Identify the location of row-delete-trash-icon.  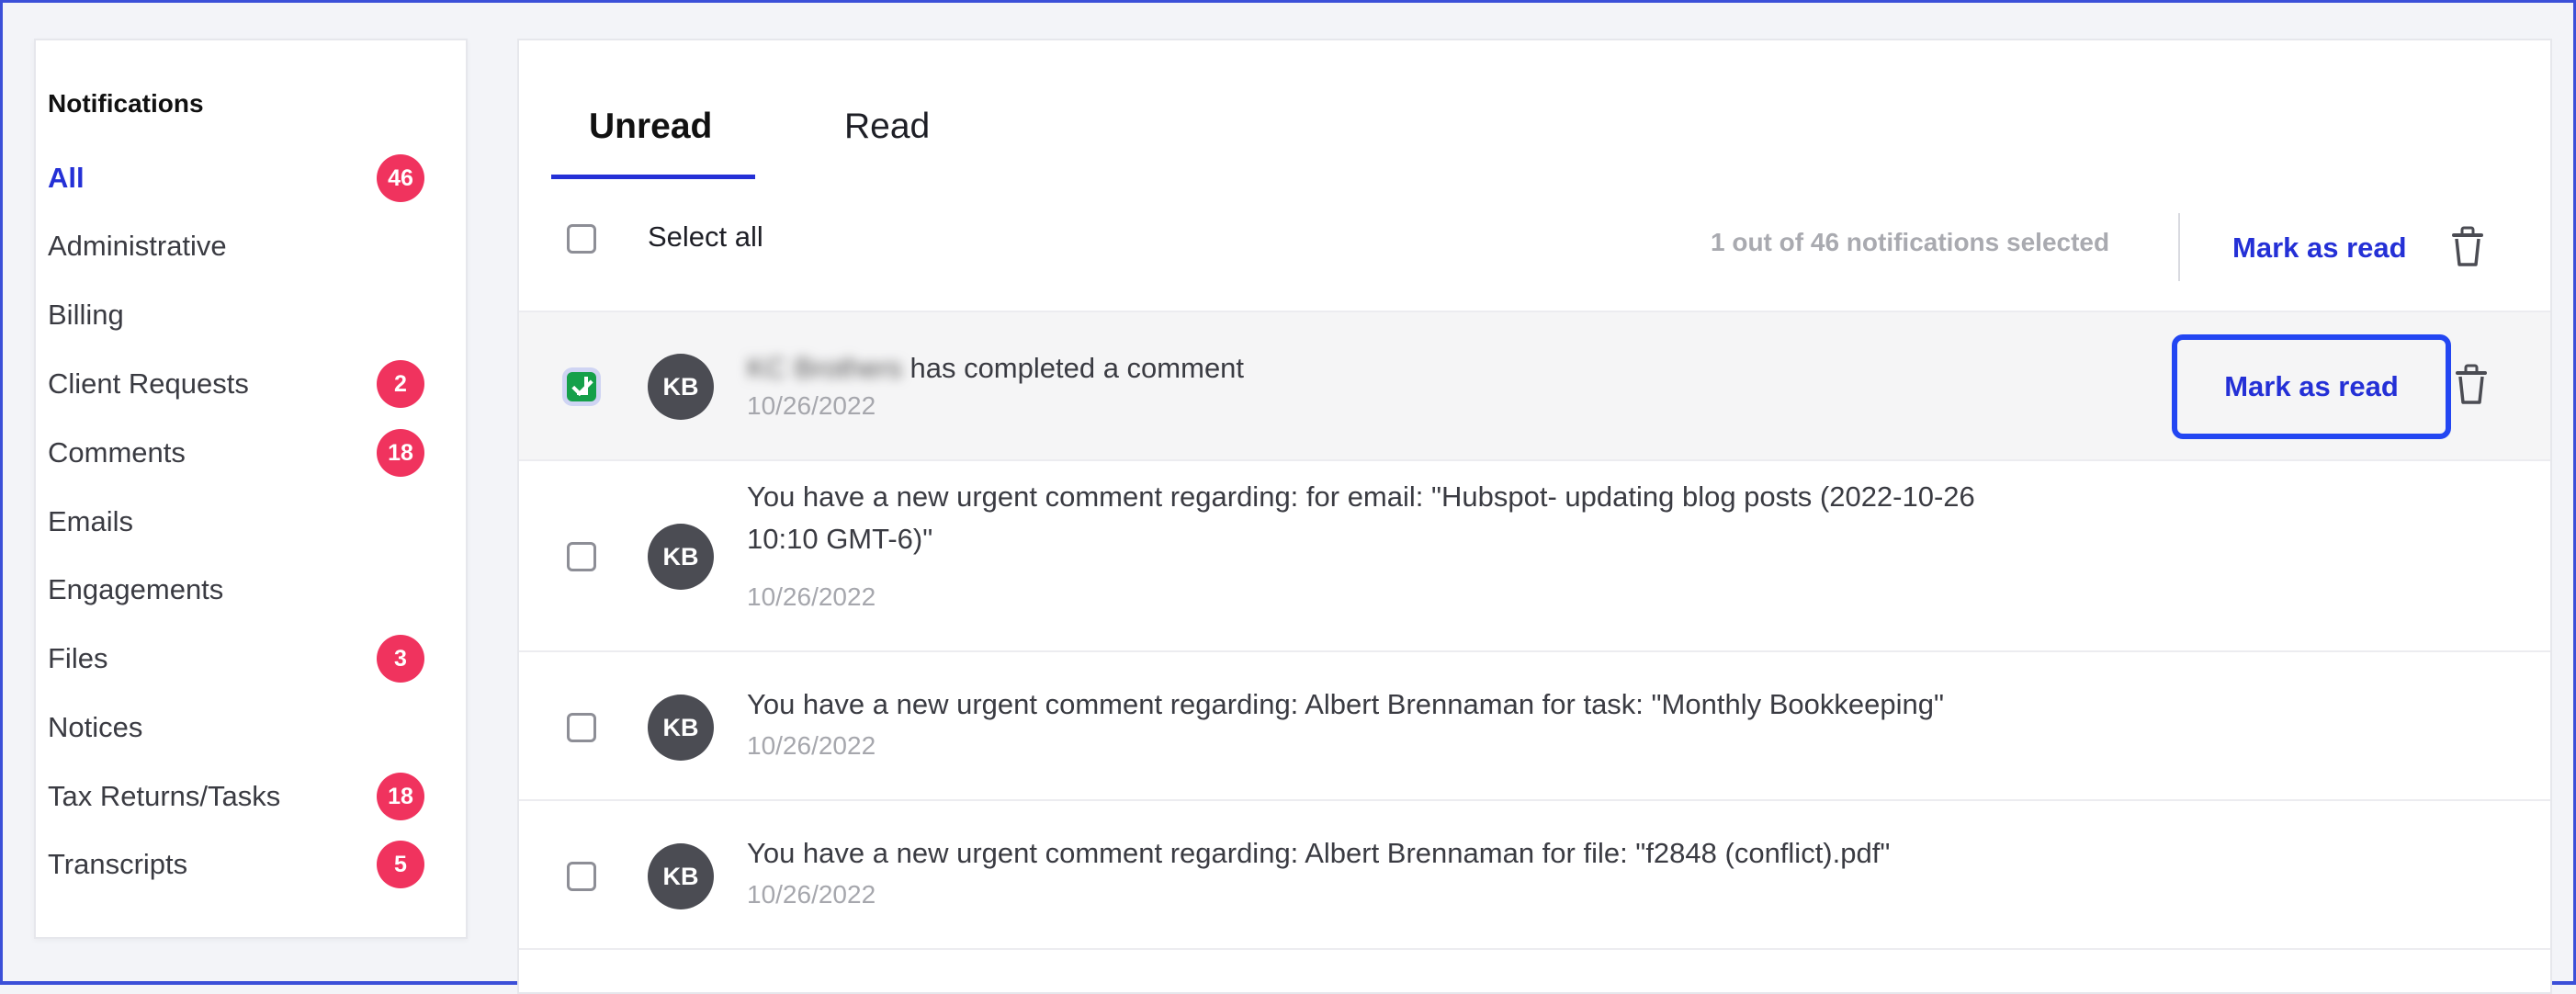
(2471, 385).